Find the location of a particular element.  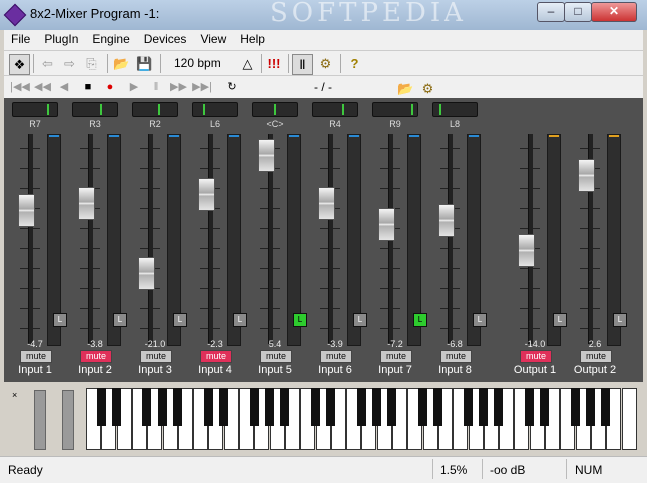

piano-view-icon: Ⅱ is located at coordinates (302, 64).